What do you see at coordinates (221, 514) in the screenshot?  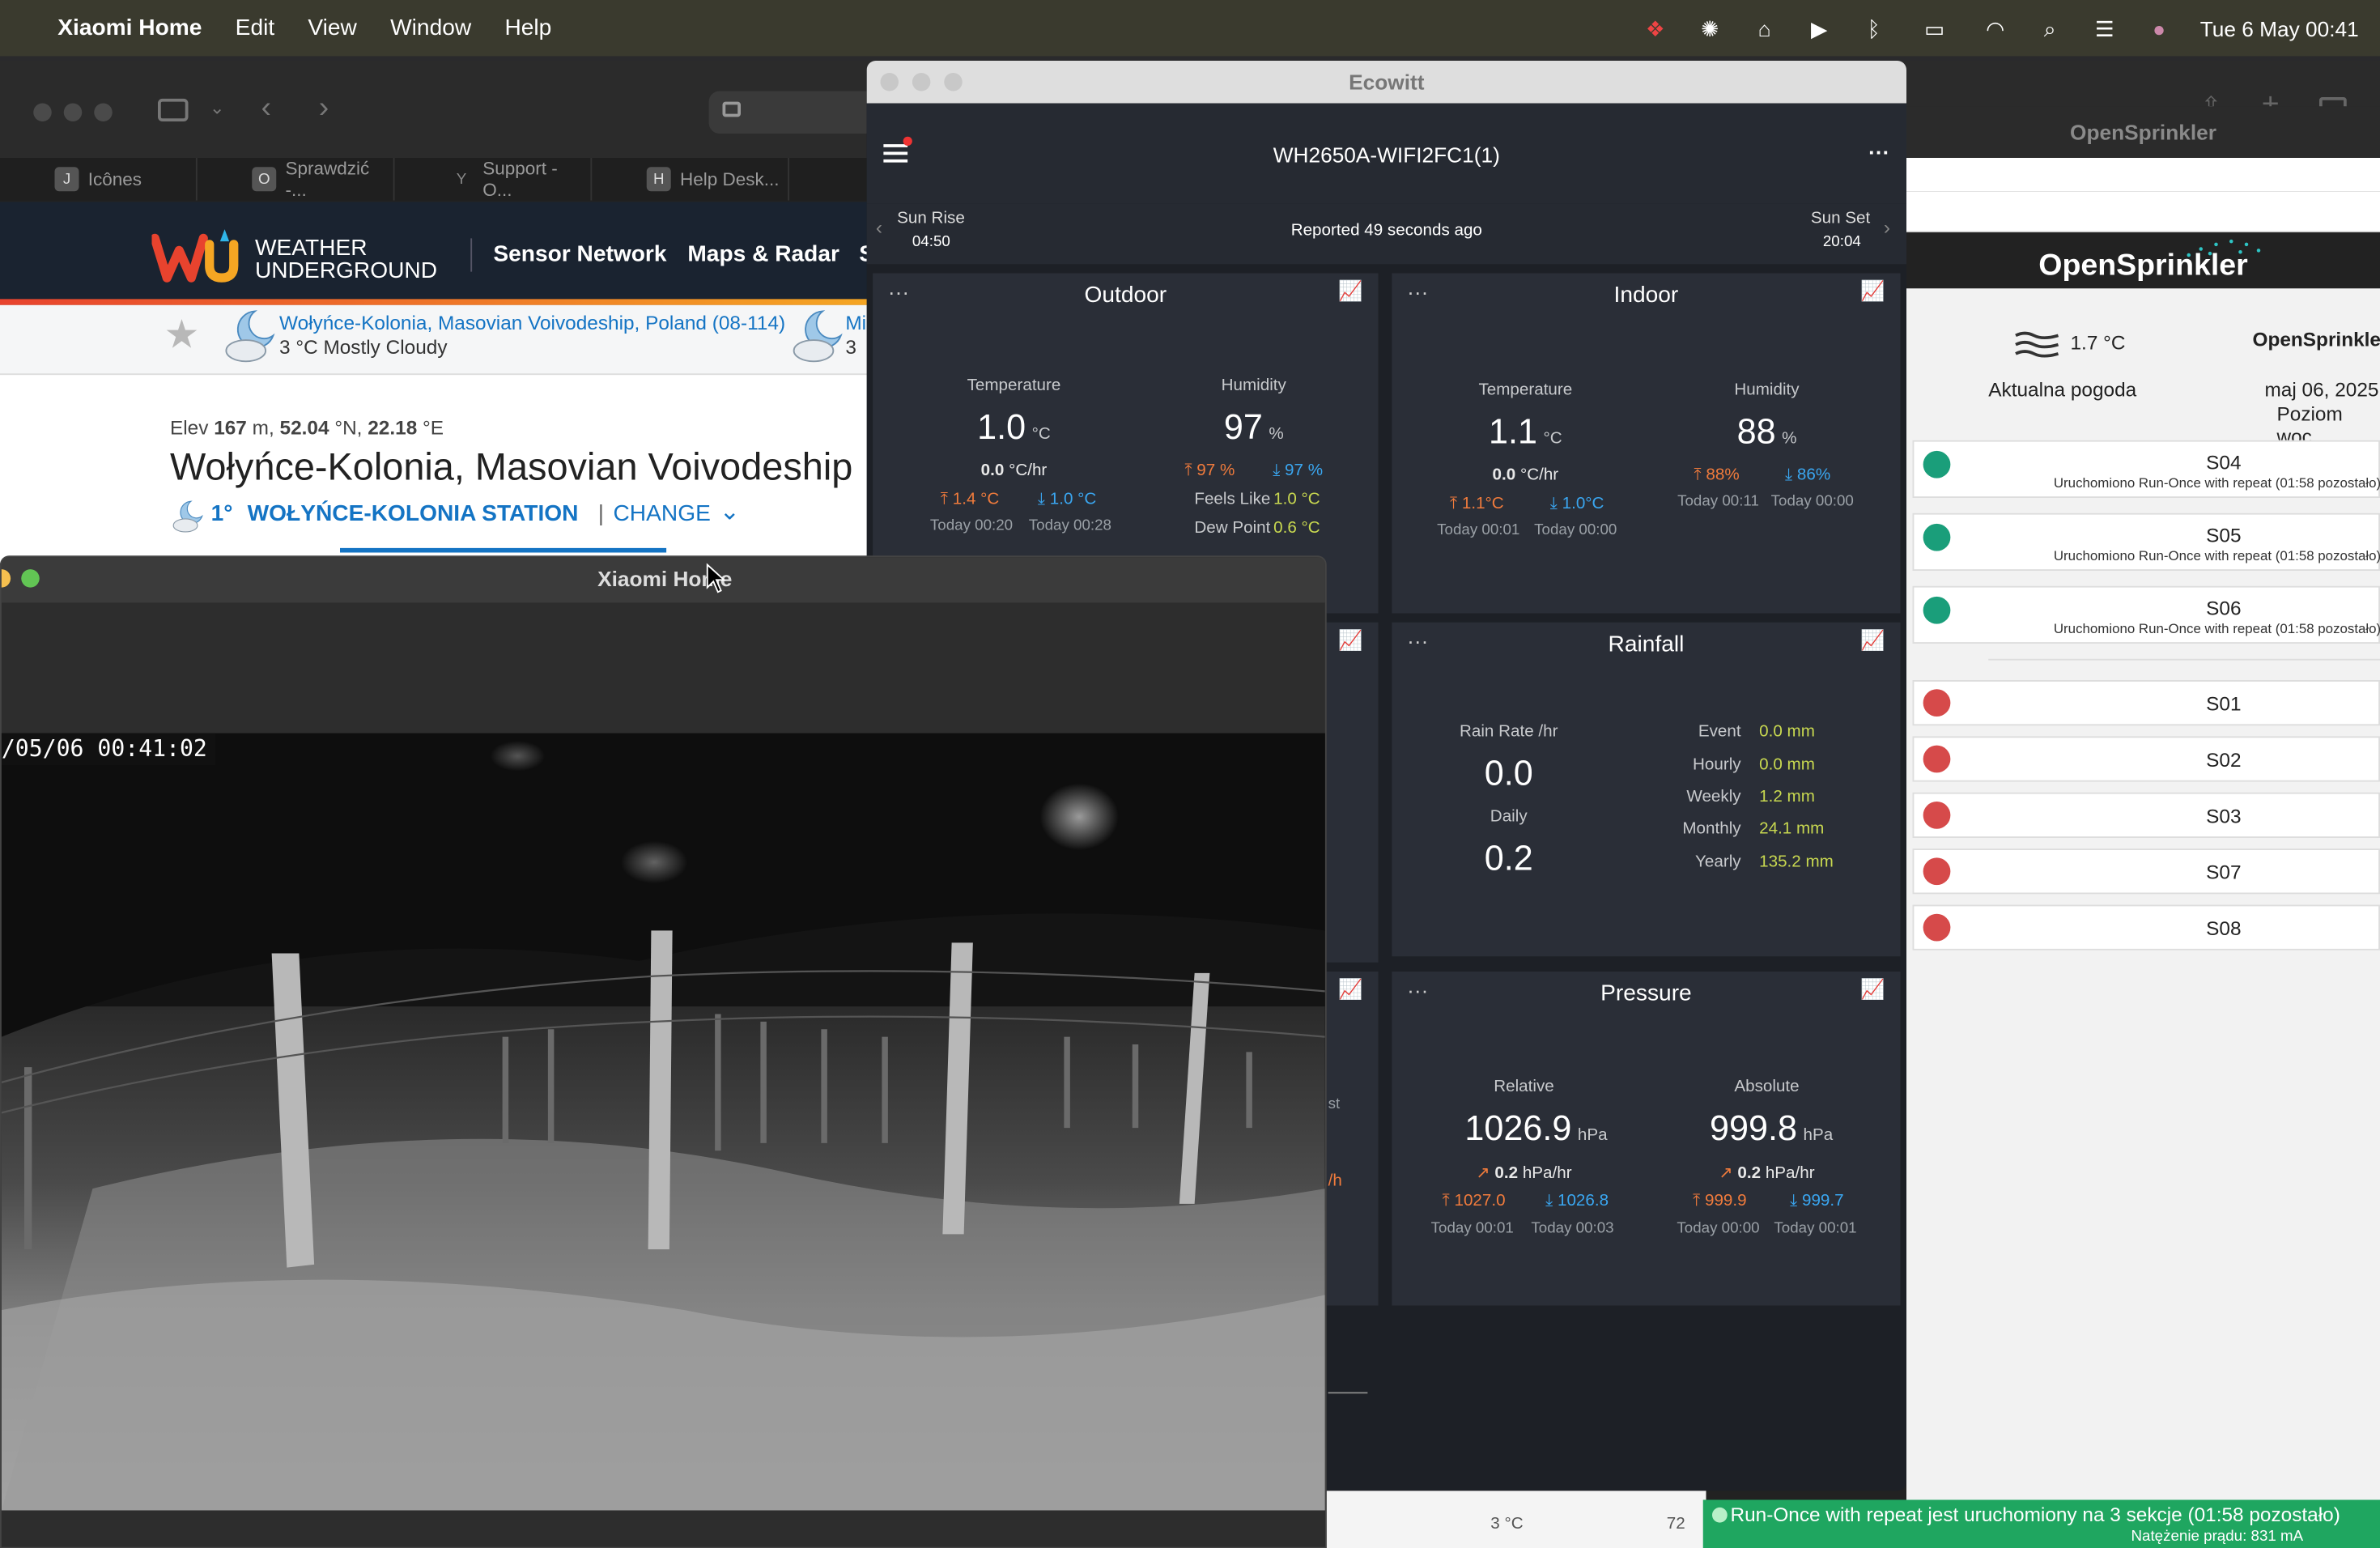 I see `current-temp: 1°` at bounding box center [221, 514].